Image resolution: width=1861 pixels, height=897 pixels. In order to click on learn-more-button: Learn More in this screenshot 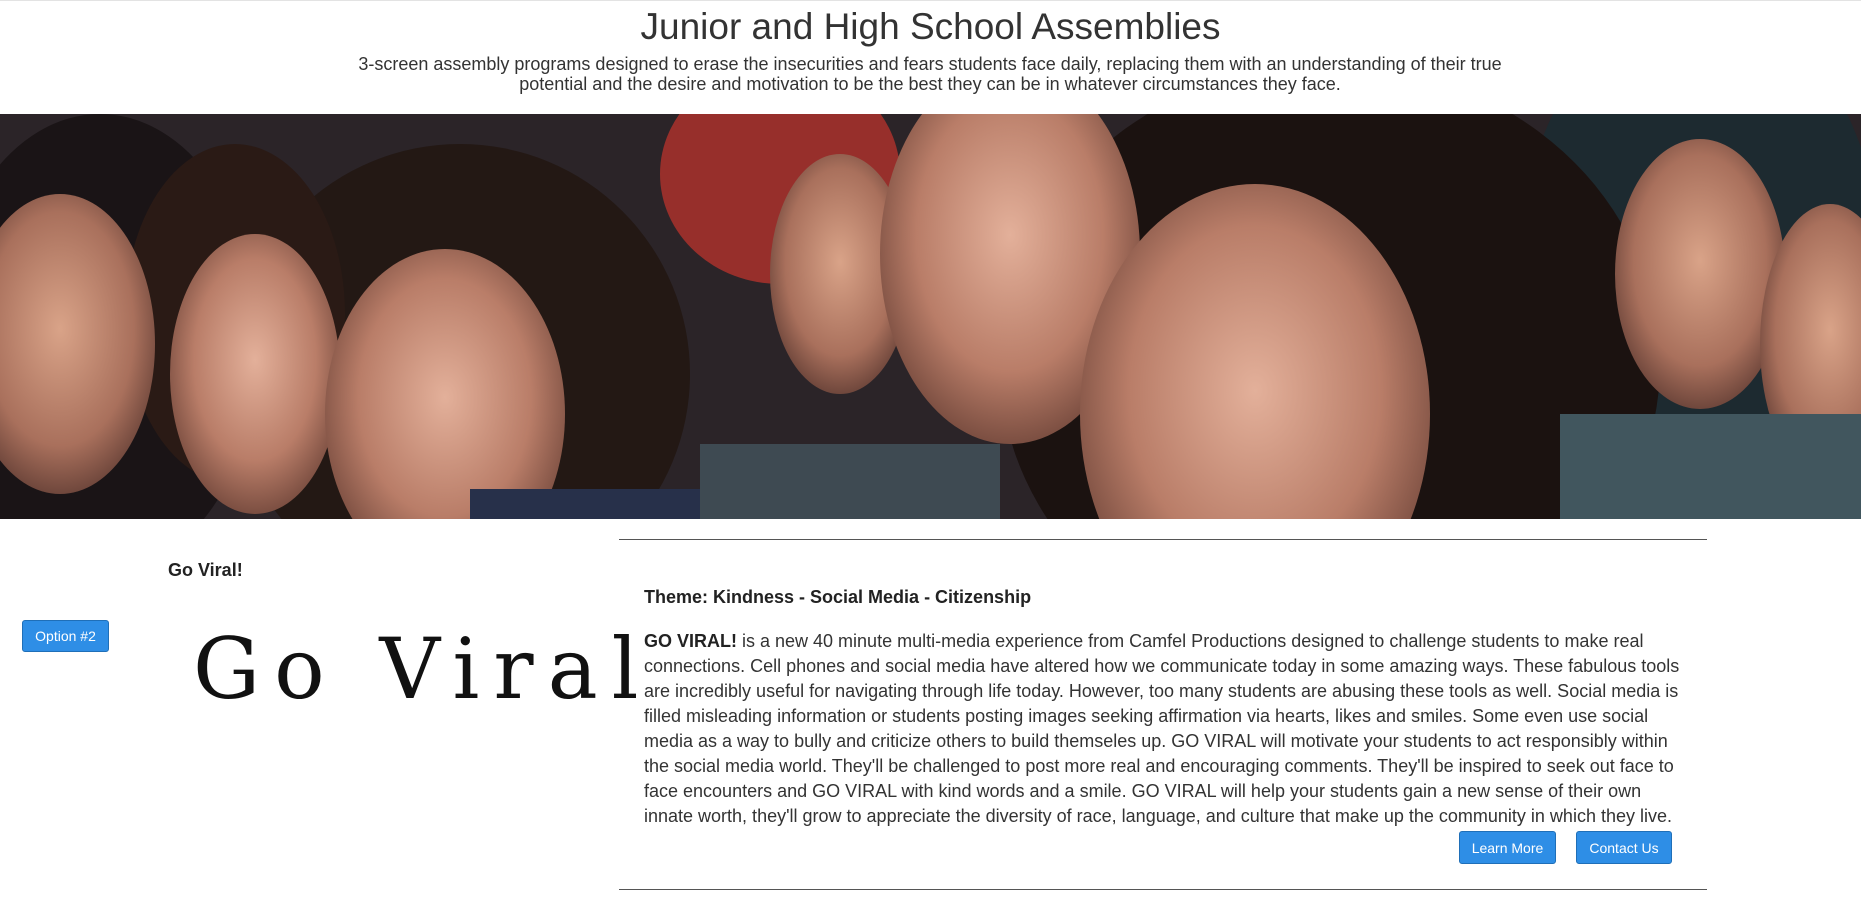, I will do `click(1507, 847)`.